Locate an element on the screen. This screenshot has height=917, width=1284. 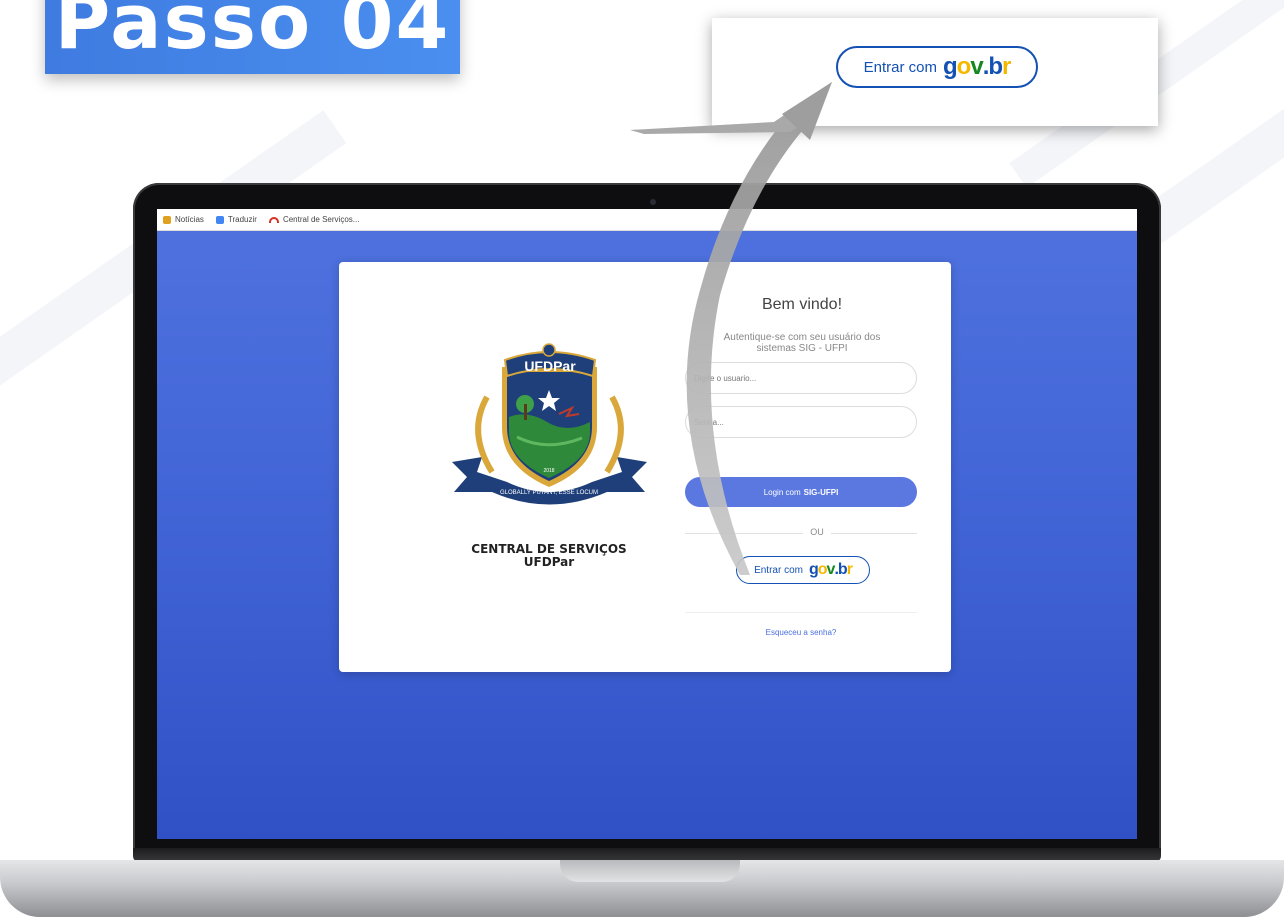
institution-title: CENTRAL DE SERVIÇOS UFDPar is located at coordinates (549, 556).